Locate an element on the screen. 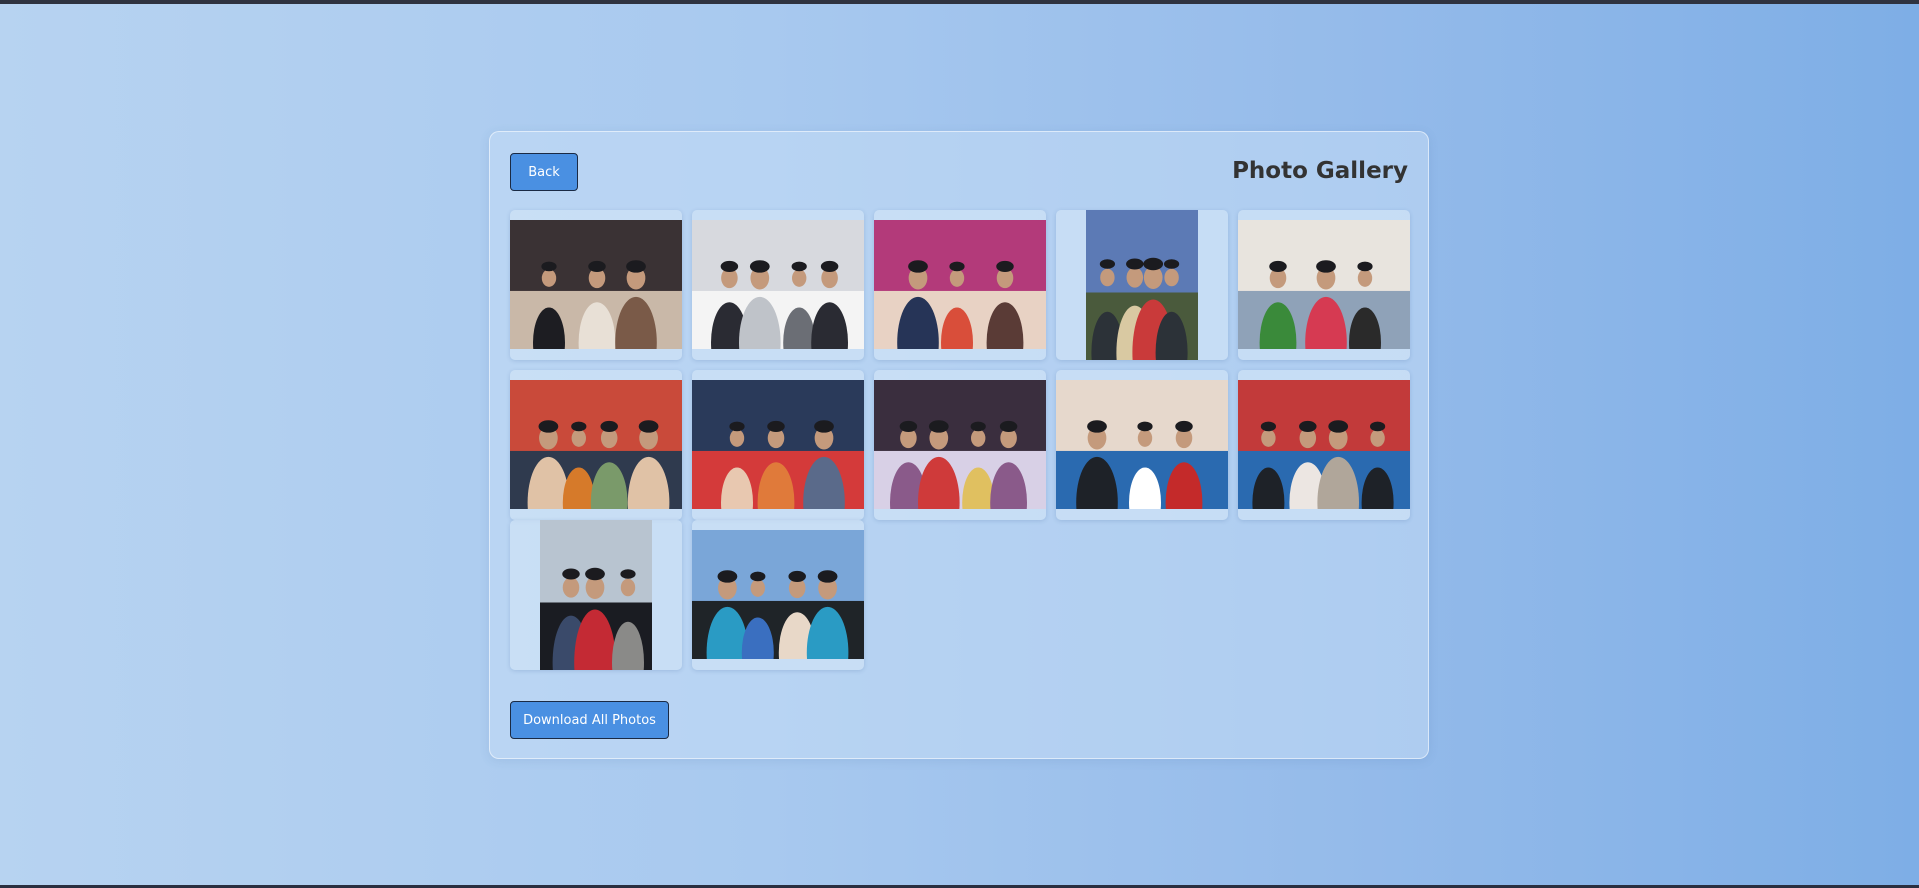 Image resolution: width=1919 pixels, height=888 pixels. download-all-button: Download All Photos is located at coordinates (589, 720).